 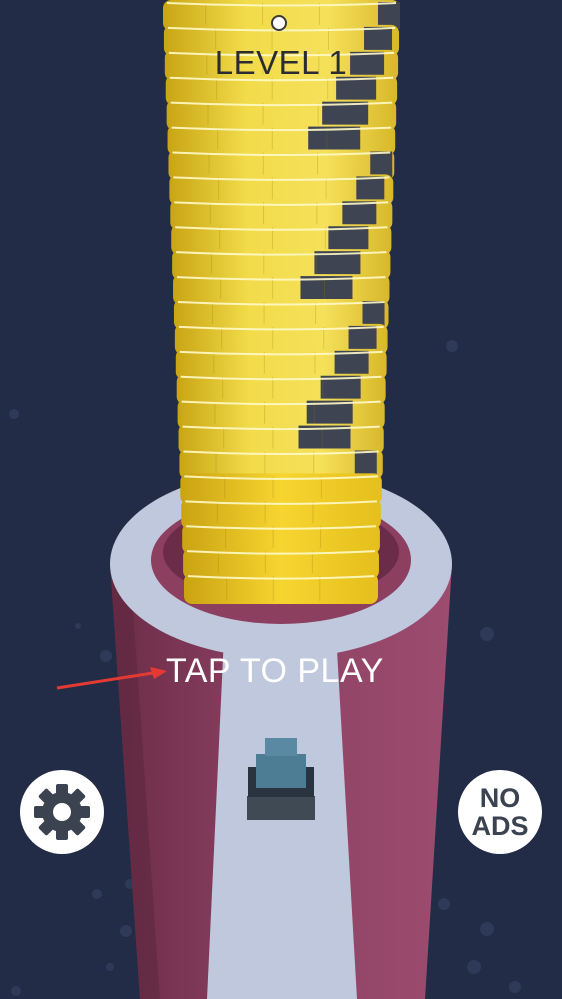 I want to click on gear-icon, so click(x=62, y=812).